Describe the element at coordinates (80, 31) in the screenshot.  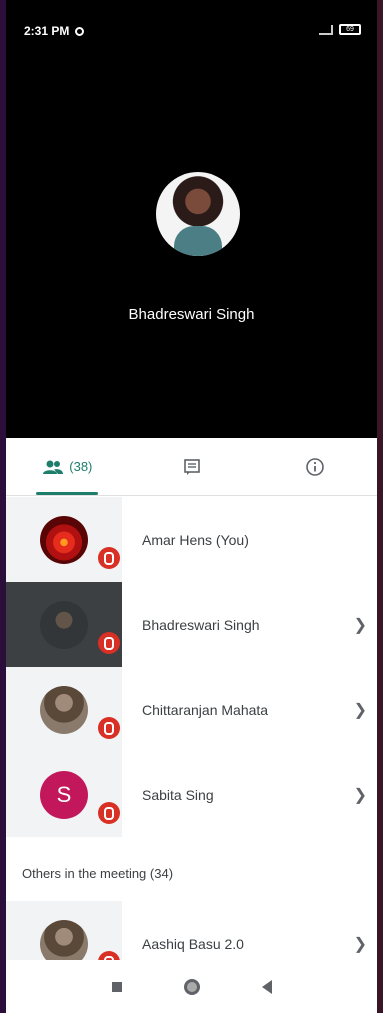
I see `location-icon` at that location.